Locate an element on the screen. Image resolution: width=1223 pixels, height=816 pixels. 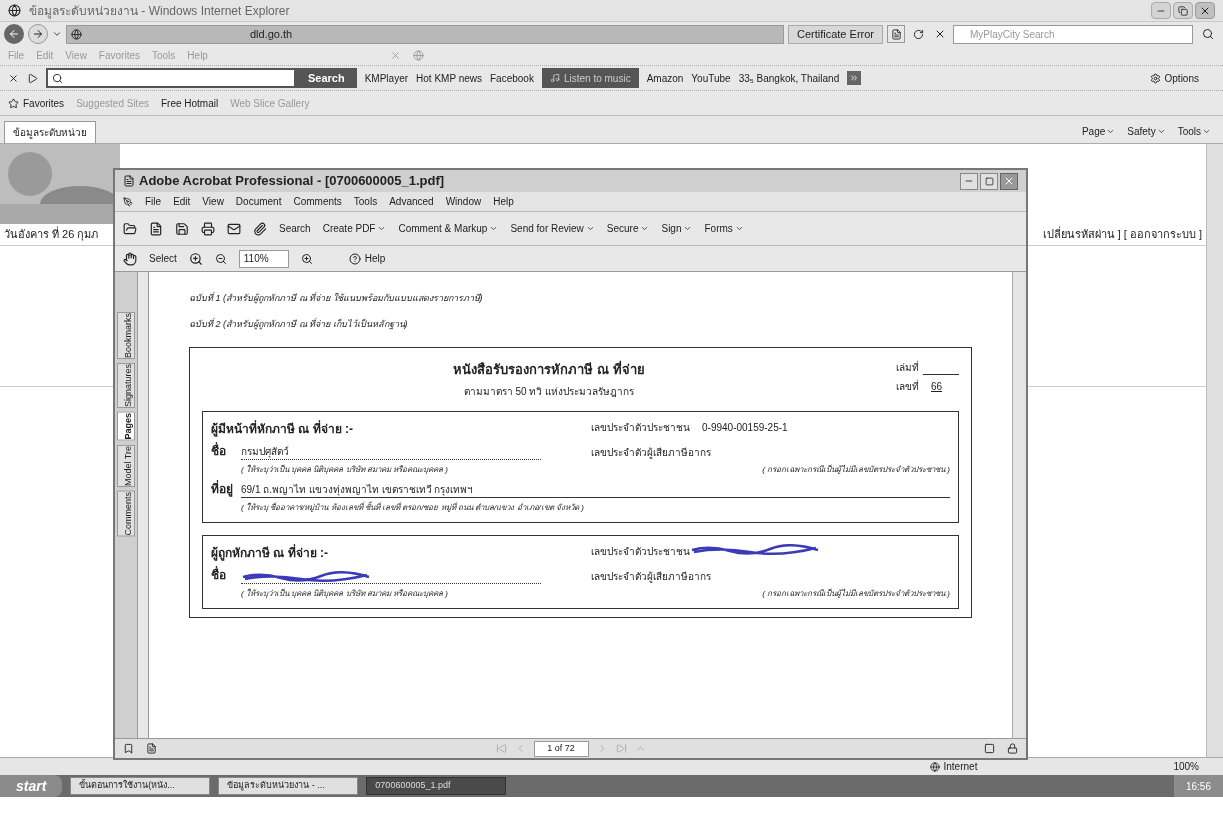
toolbar-label: Secure is located at coordinates (622, 229).